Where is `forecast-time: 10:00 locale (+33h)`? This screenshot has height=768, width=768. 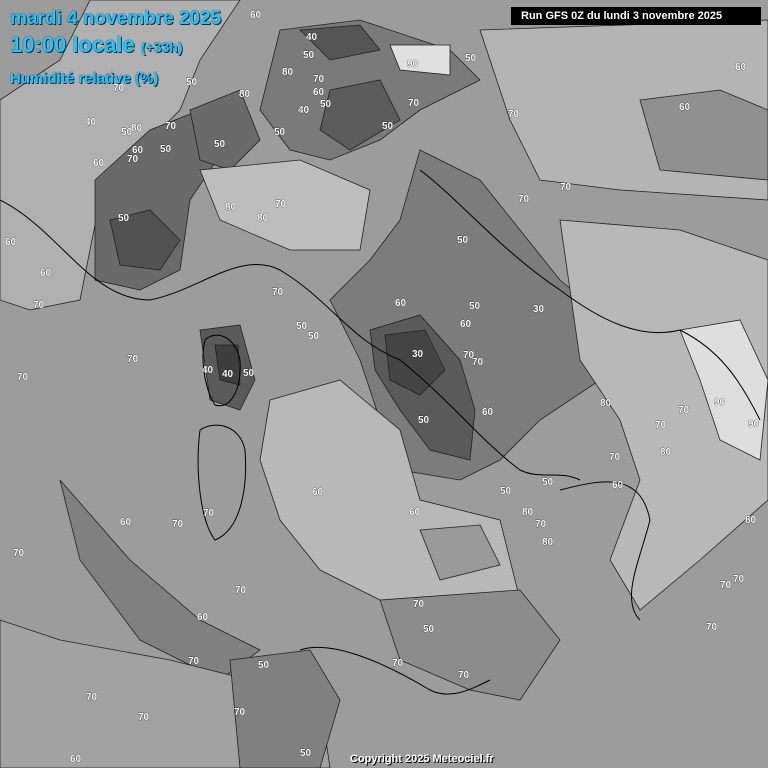
forecast-time: 10:00 locale (+33h) is located at coordinates (96, 45).